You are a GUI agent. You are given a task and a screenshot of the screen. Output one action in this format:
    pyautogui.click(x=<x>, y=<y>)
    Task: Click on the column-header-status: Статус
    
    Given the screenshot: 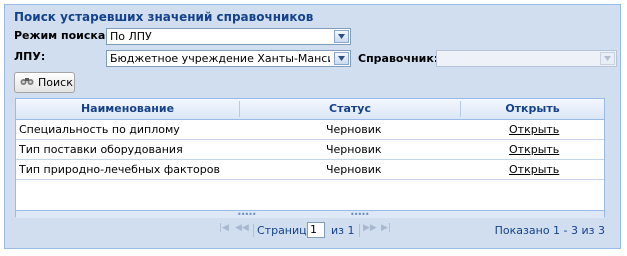 What is the action you would take?
    pyautogui.click(x=350, y=109)
    